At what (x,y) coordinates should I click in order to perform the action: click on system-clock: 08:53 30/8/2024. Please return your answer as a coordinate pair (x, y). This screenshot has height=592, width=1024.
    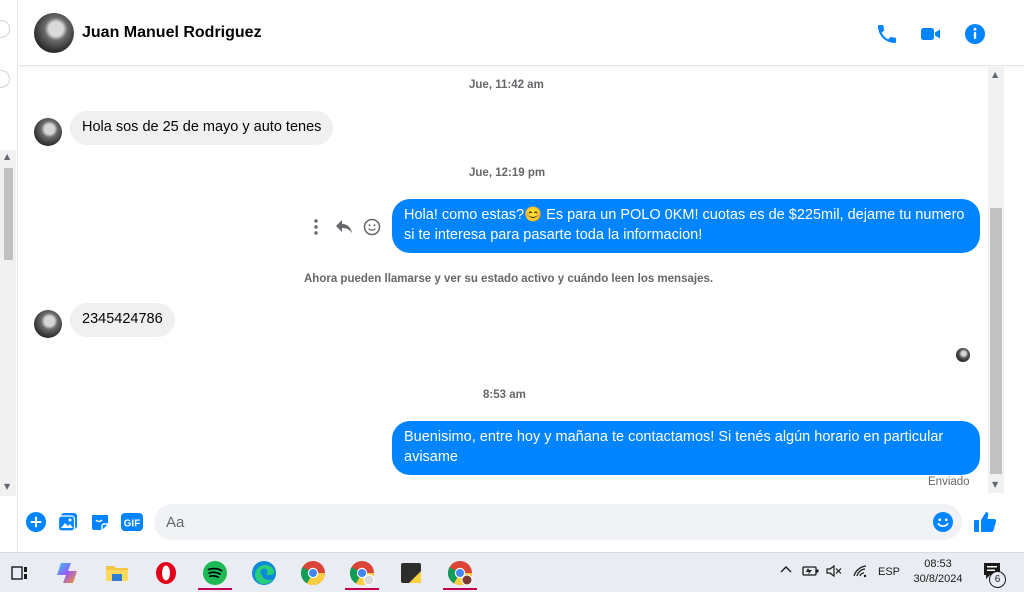
    Looking at the image, I should click on (938, 572).